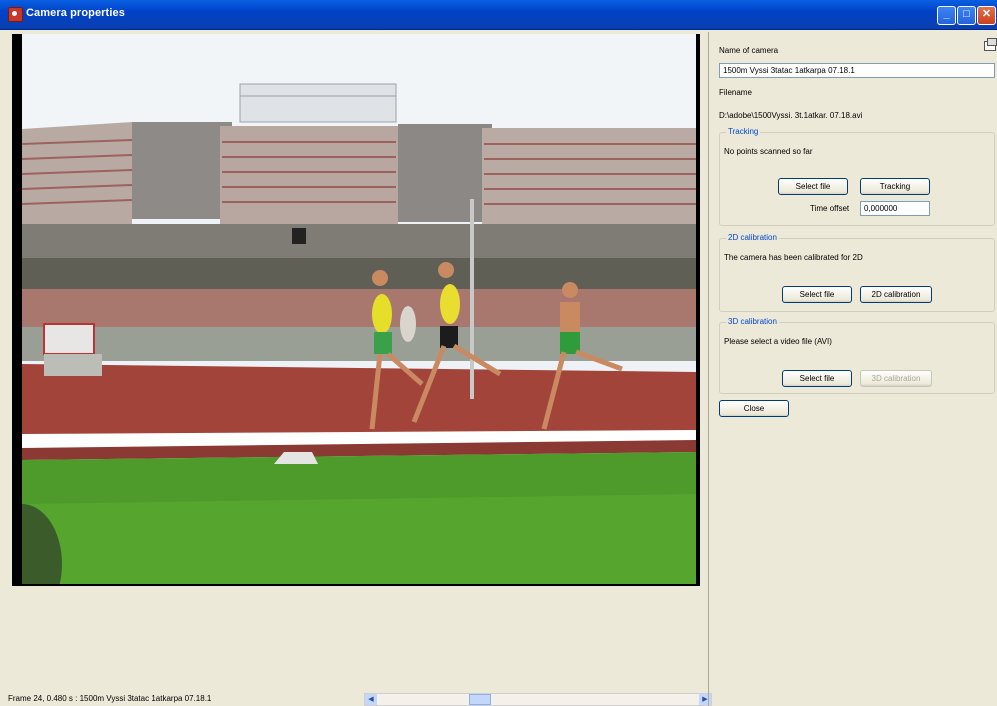 The height and width of the screenshot is (706, 997). I want to click on scroll-thumb, so click(480, 699).